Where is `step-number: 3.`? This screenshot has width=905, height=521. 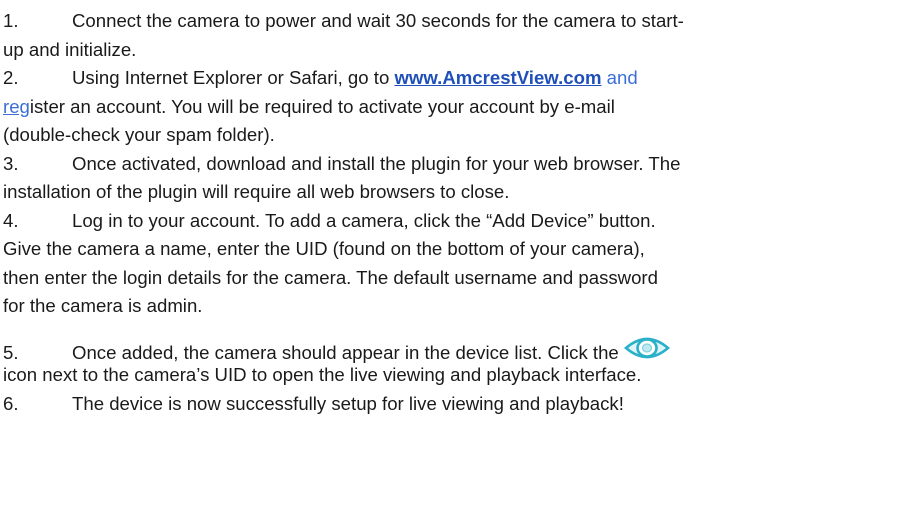 step-number: 3. is located at coordinates (11, 163).